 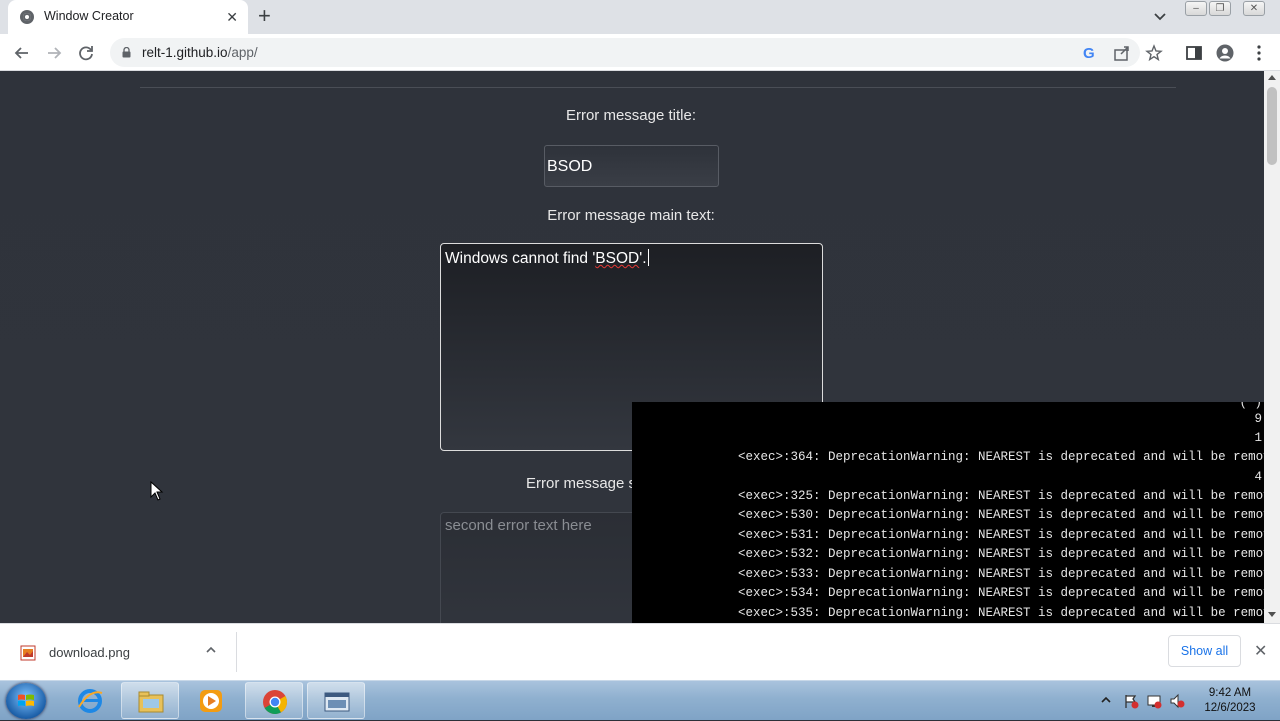 I want to click on scroll-down-arrow-icon, so click(x=1272, y=614).